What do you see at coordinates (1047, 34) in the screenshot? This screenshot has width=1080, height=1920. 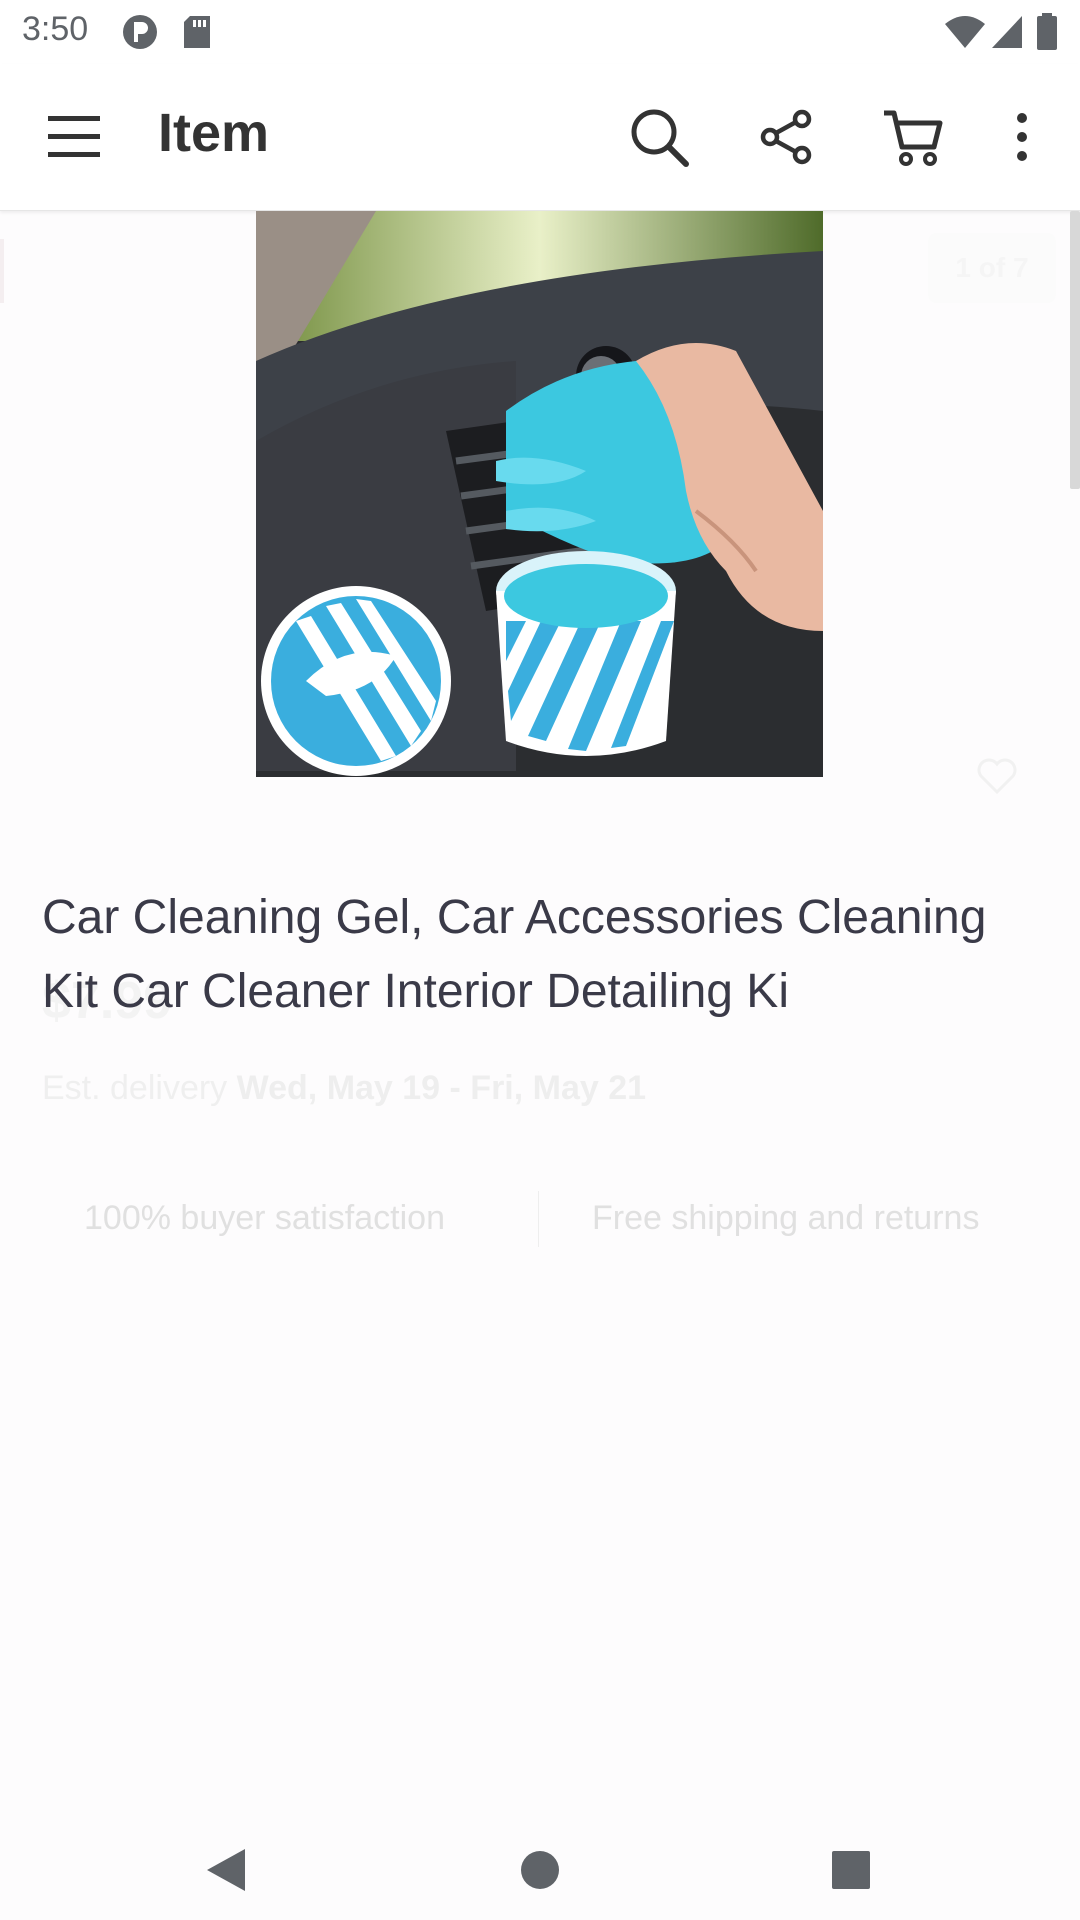 I see `battery-icon` at bounding box center [1047, 34].